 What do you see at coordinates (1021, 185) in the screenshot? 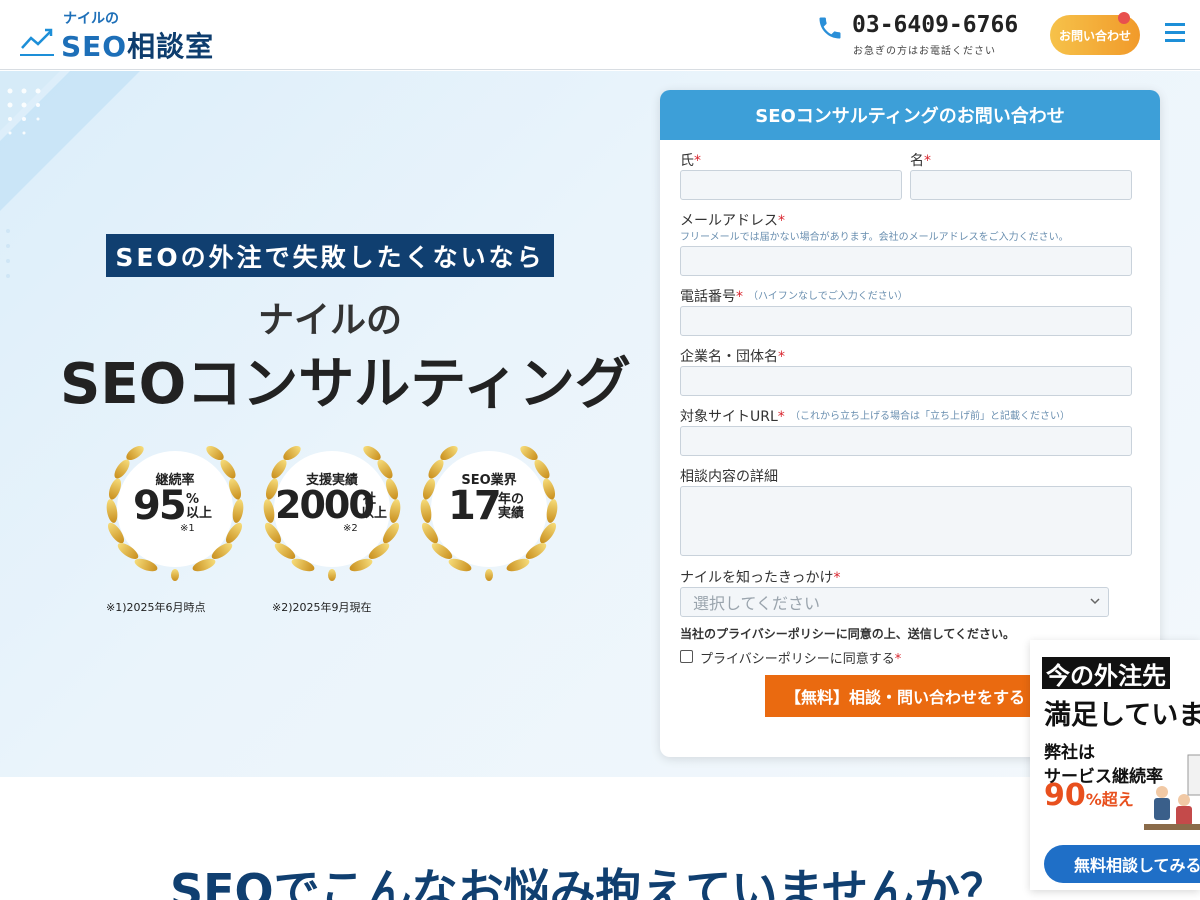
I see `first-name-input` at bounding box center [1021, 185].